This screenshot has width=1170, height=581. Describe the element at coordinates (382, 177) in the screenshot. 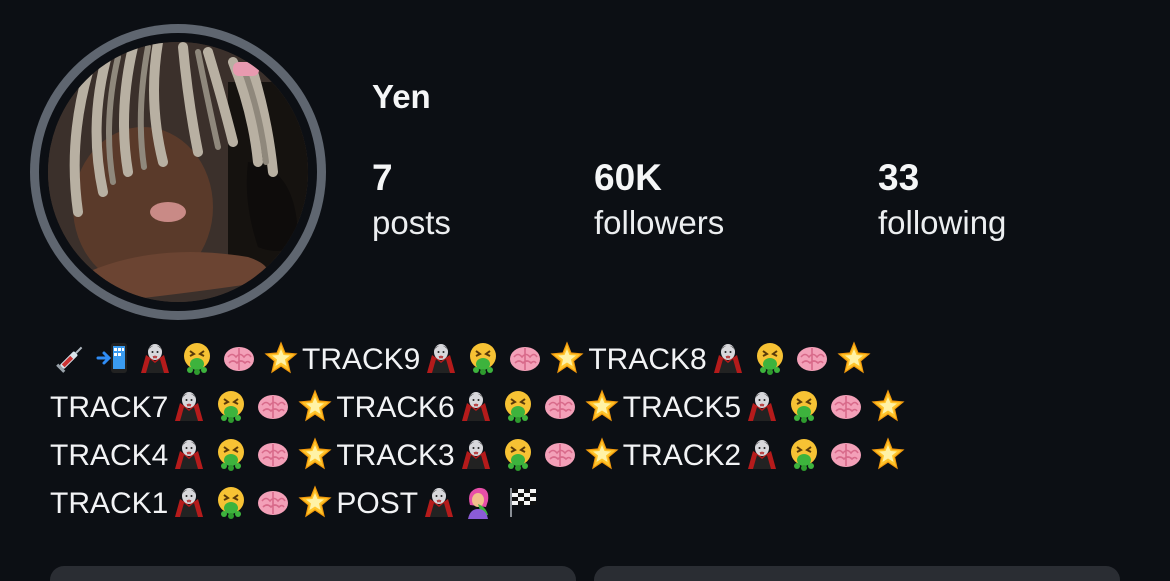

I see `posts-count: 7` at that location.